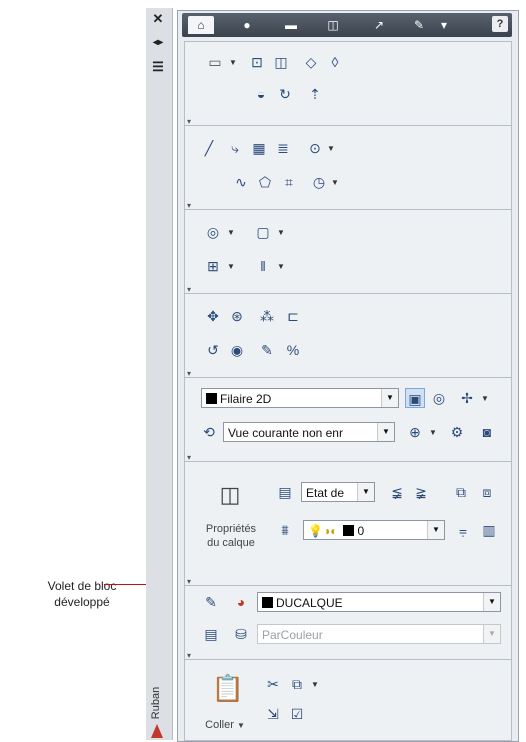 This screenshot has height=742, width=526. I want to click on line-icon: ╱, so click(209, 148).